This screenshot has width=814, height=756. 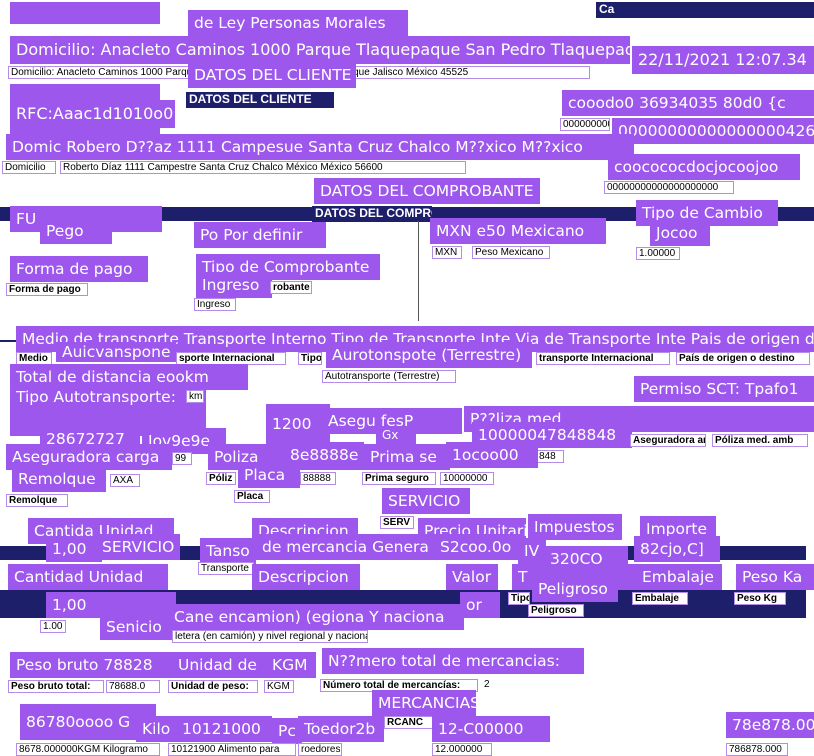 I want to click on servicio-row-precio: S2coo.0o, so click(x=477, y=547).